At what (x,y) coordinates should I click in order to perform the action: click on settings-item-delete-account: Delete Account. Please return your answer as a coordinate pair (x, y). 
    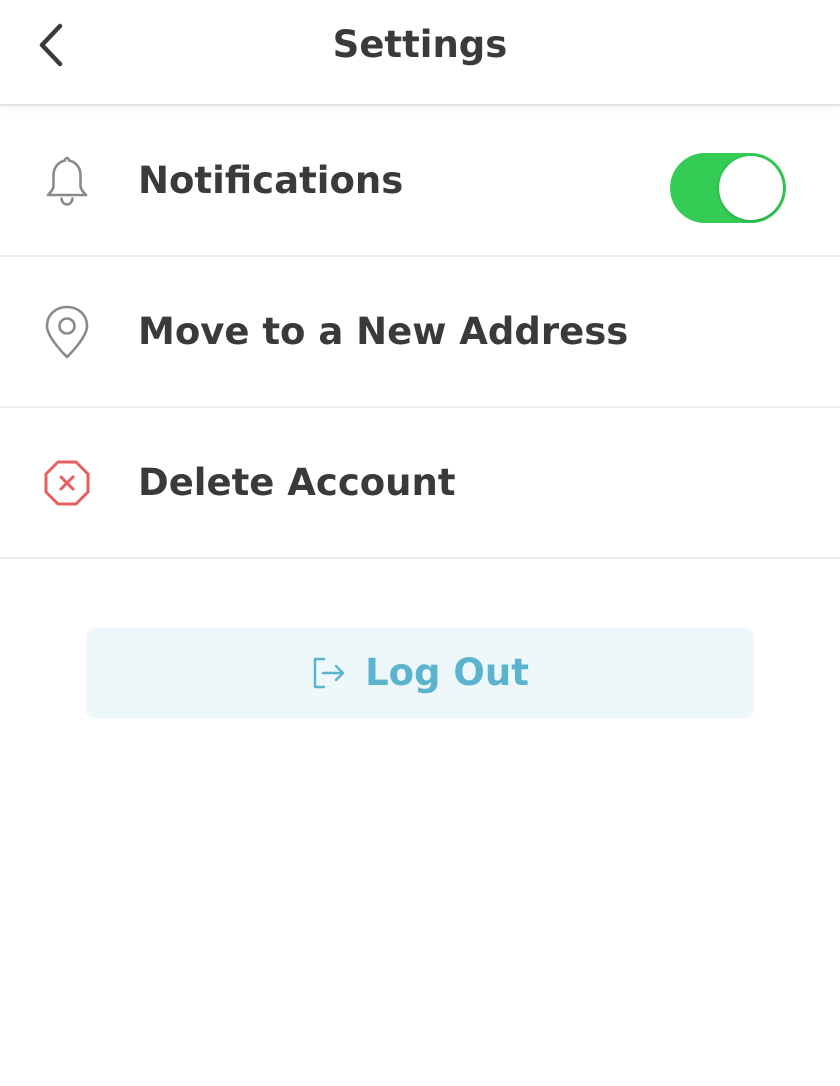
    Looking at the image, I should click on (420, 483).